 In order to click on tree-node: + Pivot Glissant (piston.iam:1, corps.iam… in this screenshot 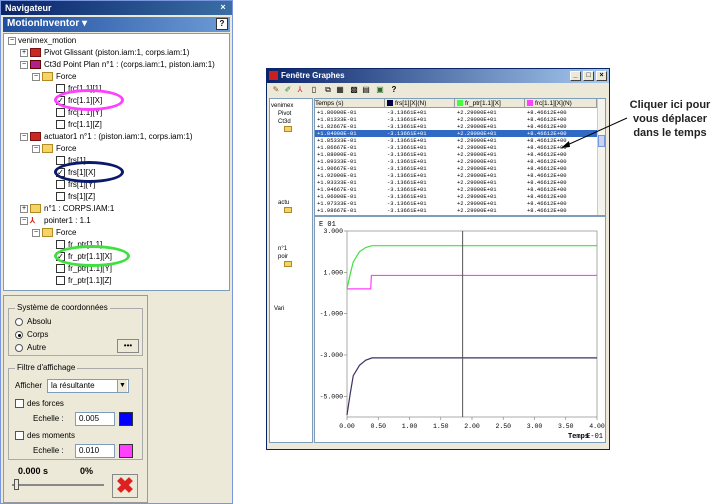, I will do `click(104, 53)`.